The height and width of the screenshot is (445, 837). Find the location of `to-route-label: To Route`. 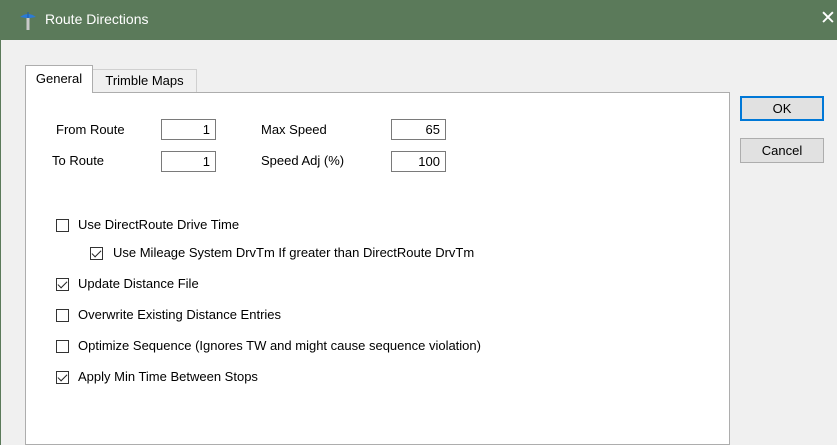

to-route-label: To Route is located at coordinates (78, 160).